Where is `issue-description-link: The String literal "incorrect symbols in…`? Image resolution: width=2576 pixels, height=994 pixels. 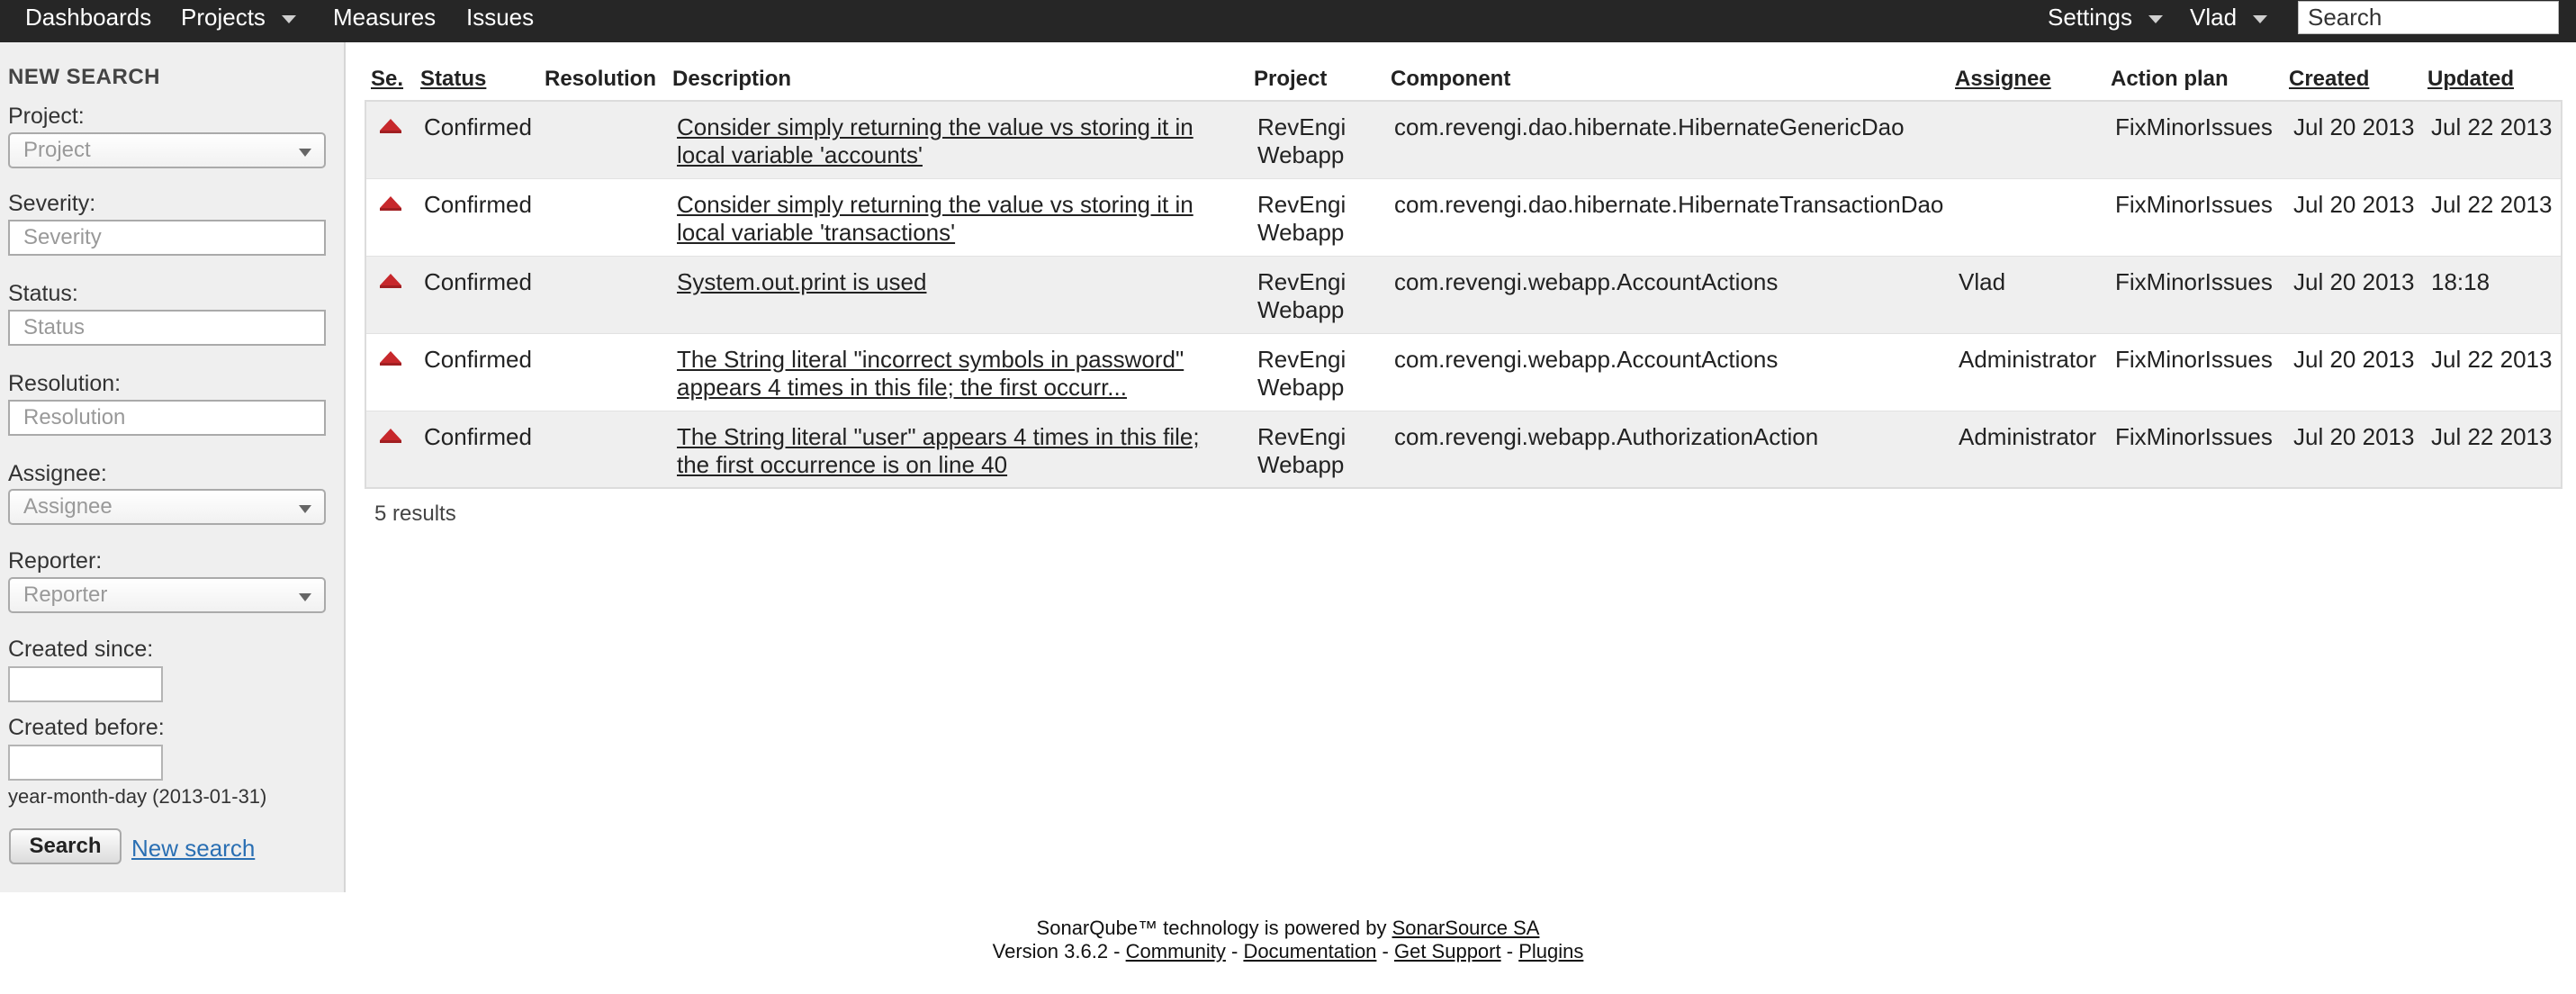 issue-description-link: The String literal "incorrect symbols in… is located at coordinates (947, 374).